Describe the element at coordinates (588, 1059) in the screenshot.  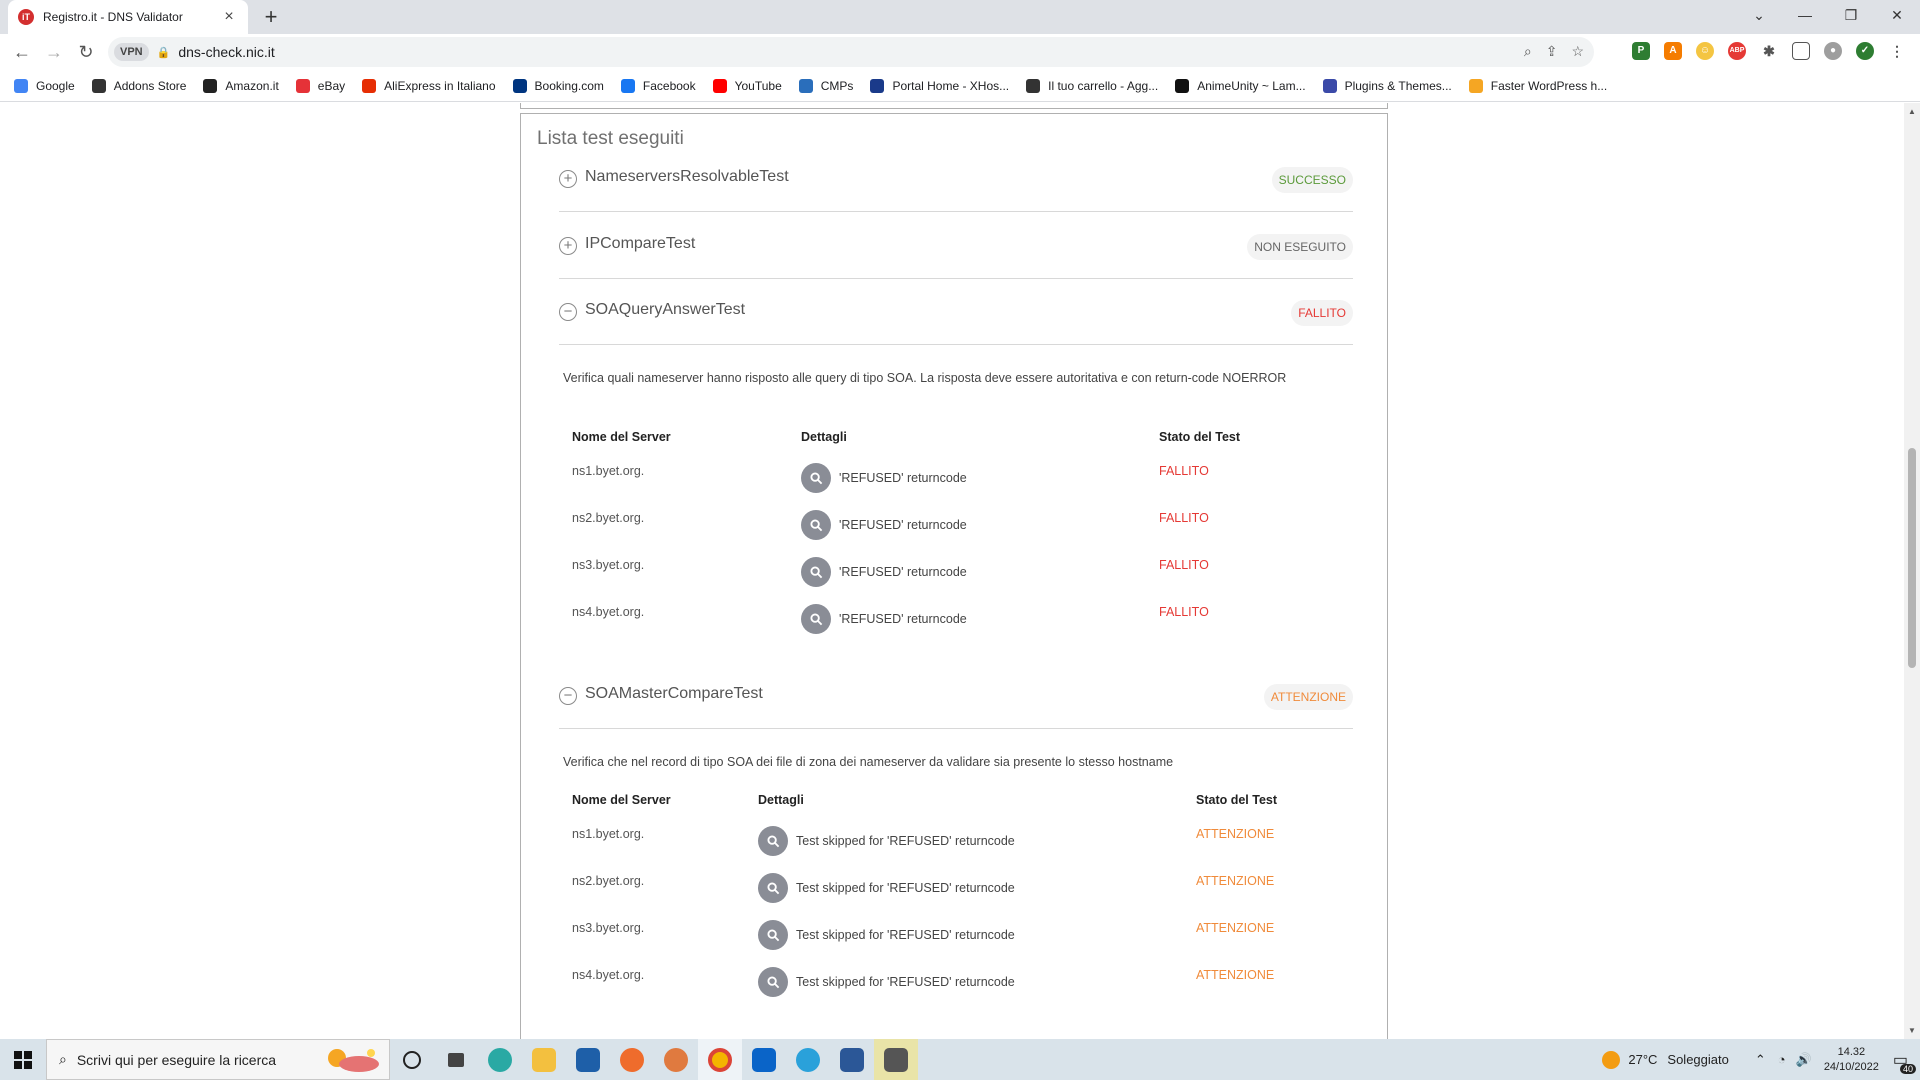
I see `store-icon` at that location.